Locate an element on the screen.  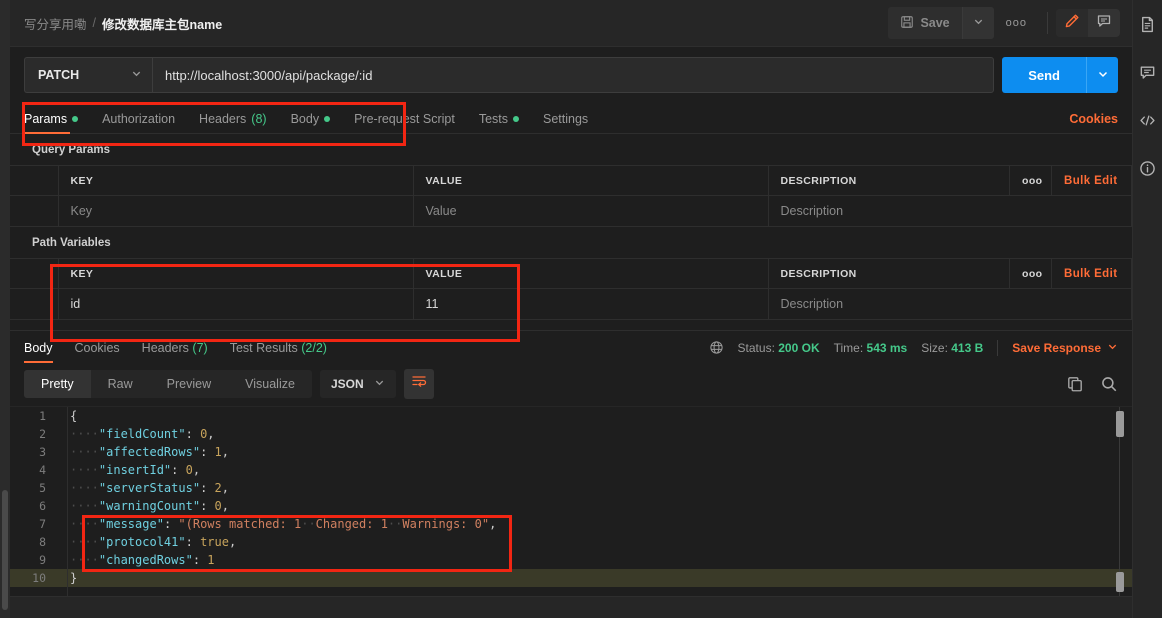
code-scrollbar-thumb-secondary is located at coordinates (1120, 582).